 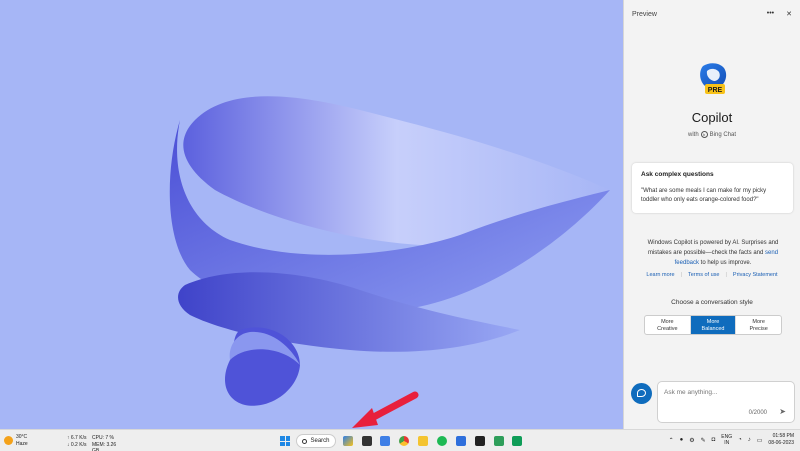 I want to click on settings-icon: ⚙, so click(x=691, y=440).